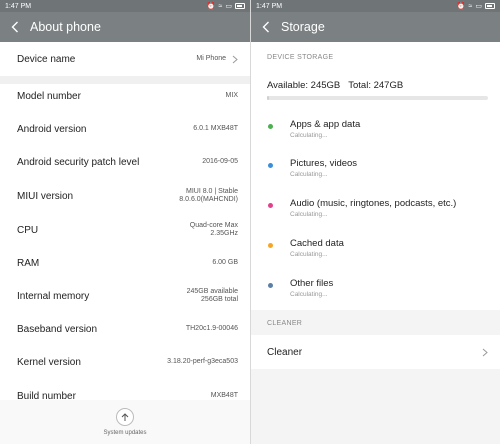  Describe the element at coordinates (225, 262) in the screenshot. I see `row-value: 6.00 GB` at that location.